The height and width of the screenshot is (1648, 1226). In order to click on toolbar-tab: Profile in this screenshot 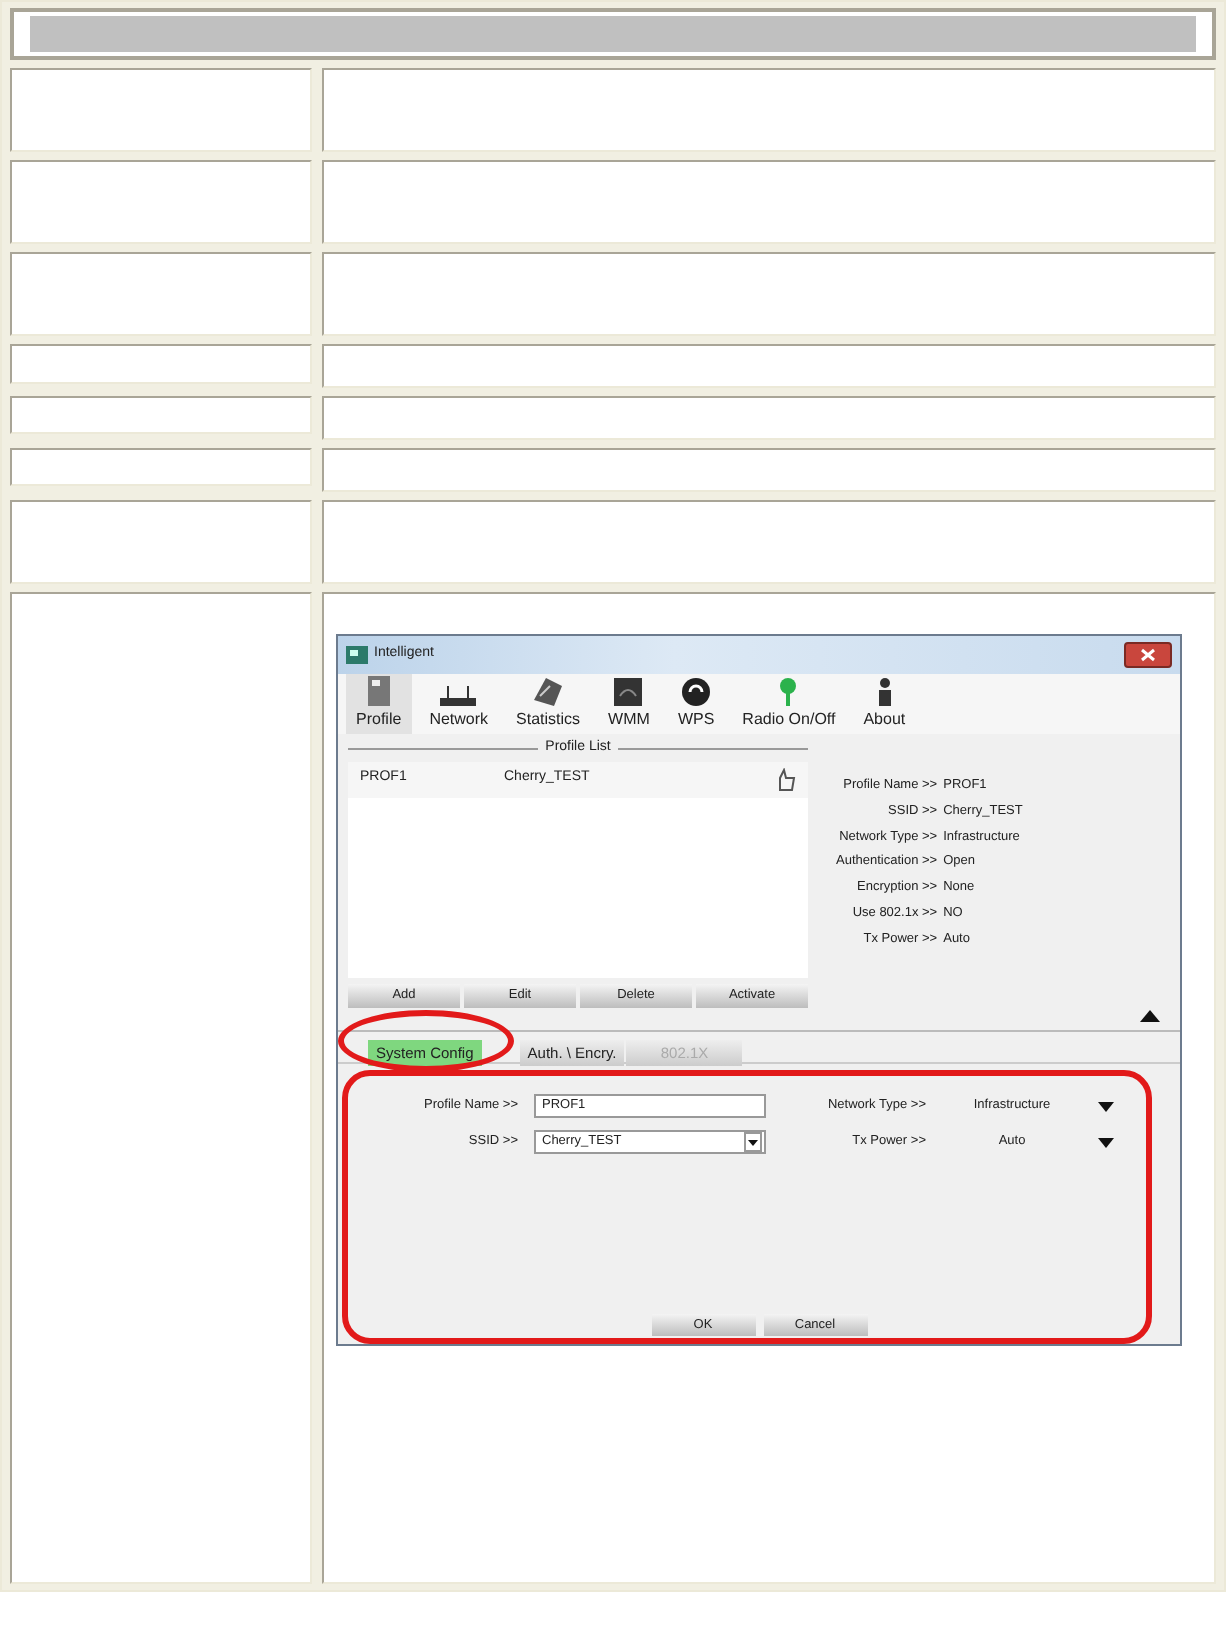, I will do `click(379, 704)`.